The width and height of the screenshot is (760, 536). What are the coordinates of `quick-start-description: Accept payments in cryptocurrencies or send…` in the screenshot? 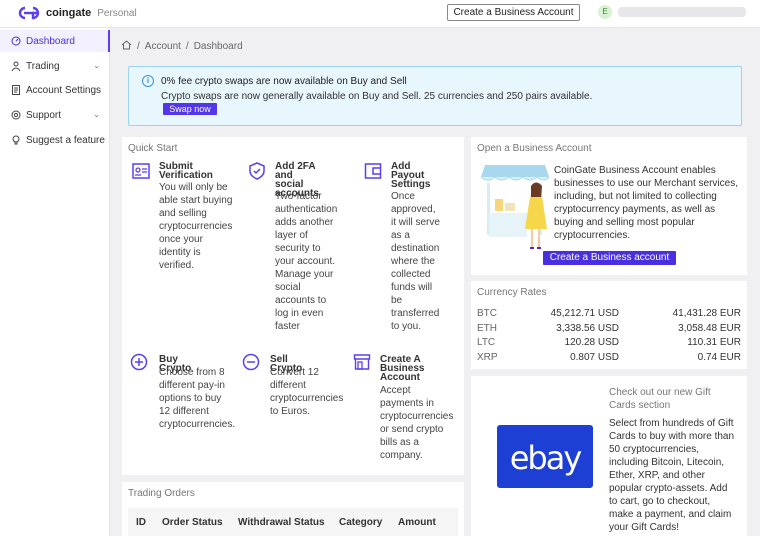 It's located at (417, 423).